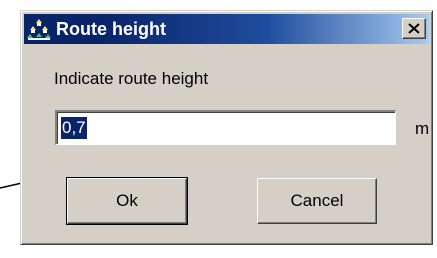 The width and height of the screenshot is (437, 258). I want to click on close-icon, so click(414, 28).